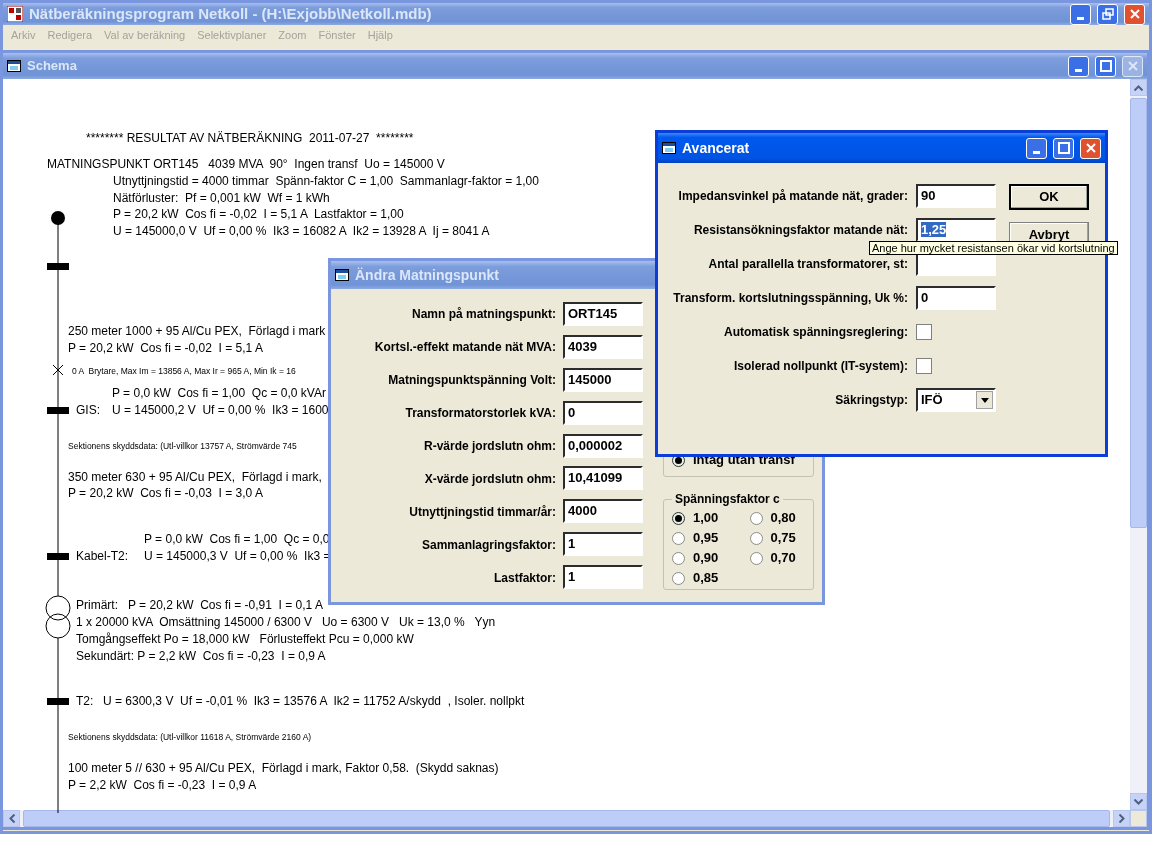  What do you see at coordinates (815, 332) in the screenshot?
I see `field-label: Automatisk spänningsreglering:` at bounding box center [815, 332].